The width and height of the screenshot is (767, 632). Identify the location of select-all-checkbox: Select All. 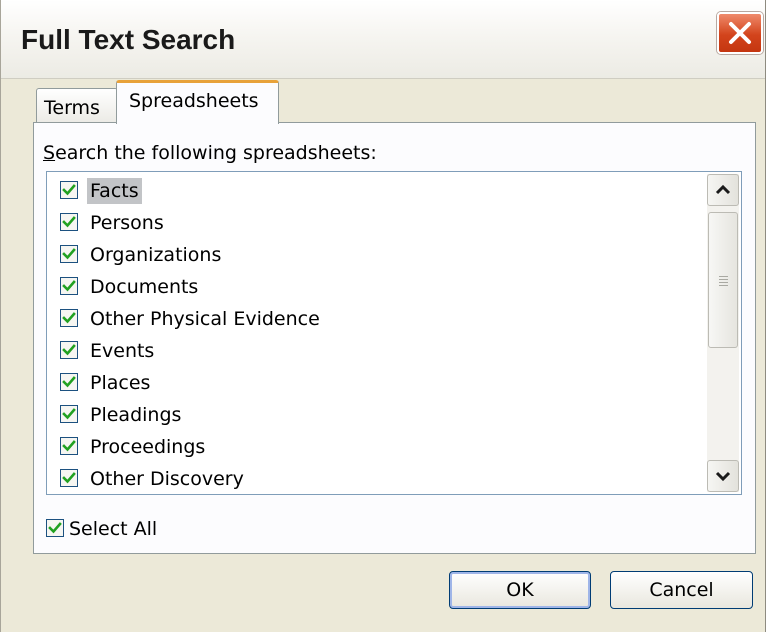
(121, 530).